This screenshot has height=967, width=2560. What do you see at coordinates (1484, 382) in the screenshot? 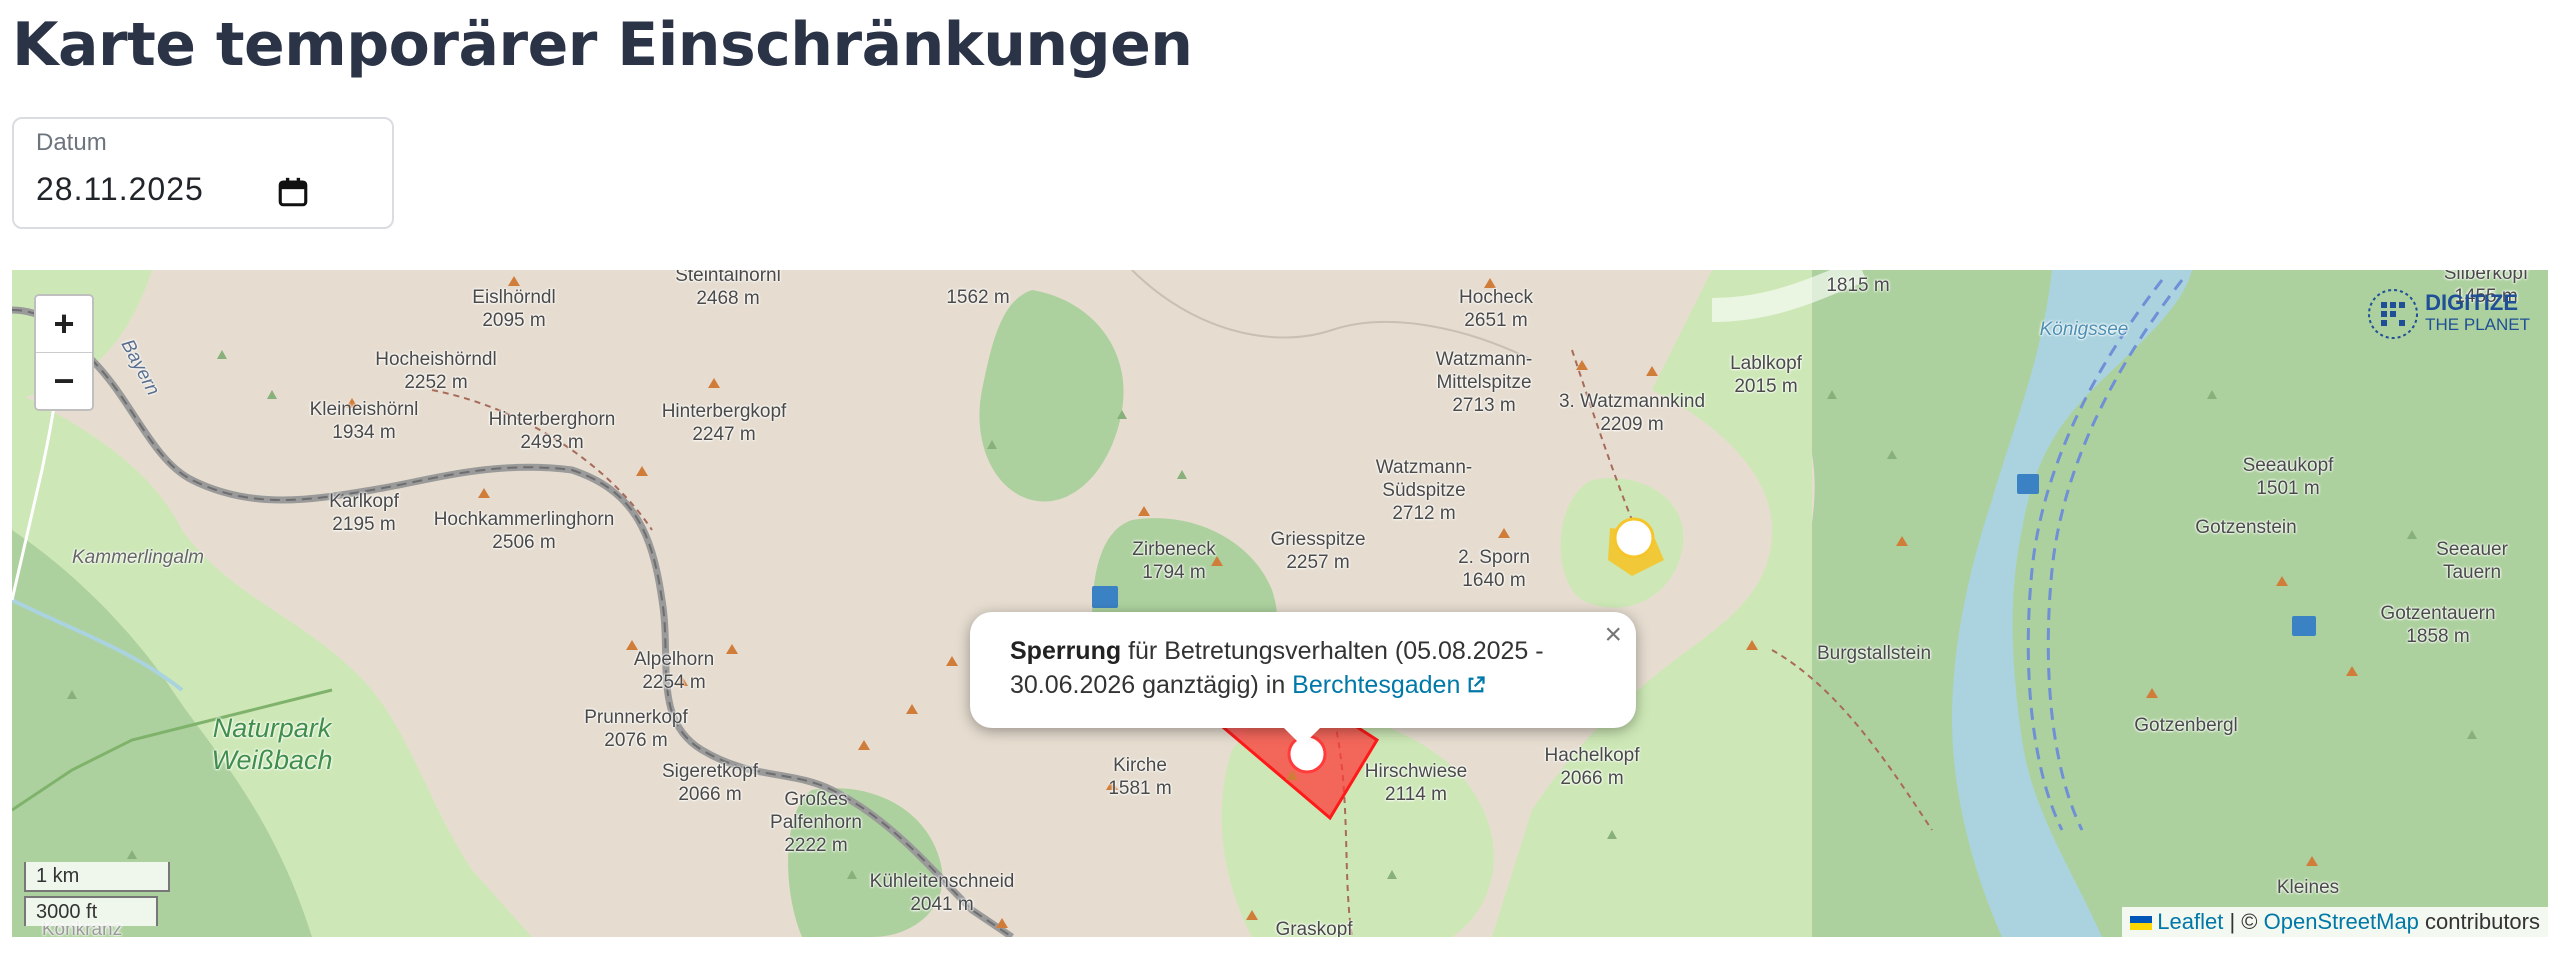
I see `map-label-watzmann-mittelspitze: Watzmann- Mittelspitze 2713 m` at bounding box center [1484, 382].